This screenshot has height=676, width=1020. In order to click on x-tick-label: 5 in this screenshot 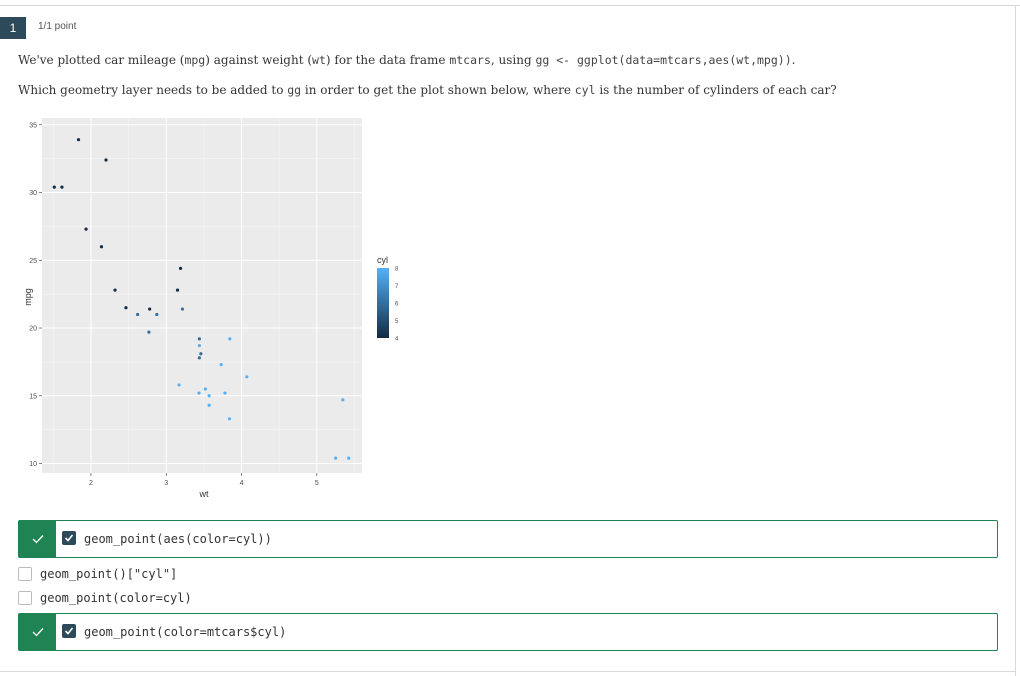, I will do `click(317, 483)`.